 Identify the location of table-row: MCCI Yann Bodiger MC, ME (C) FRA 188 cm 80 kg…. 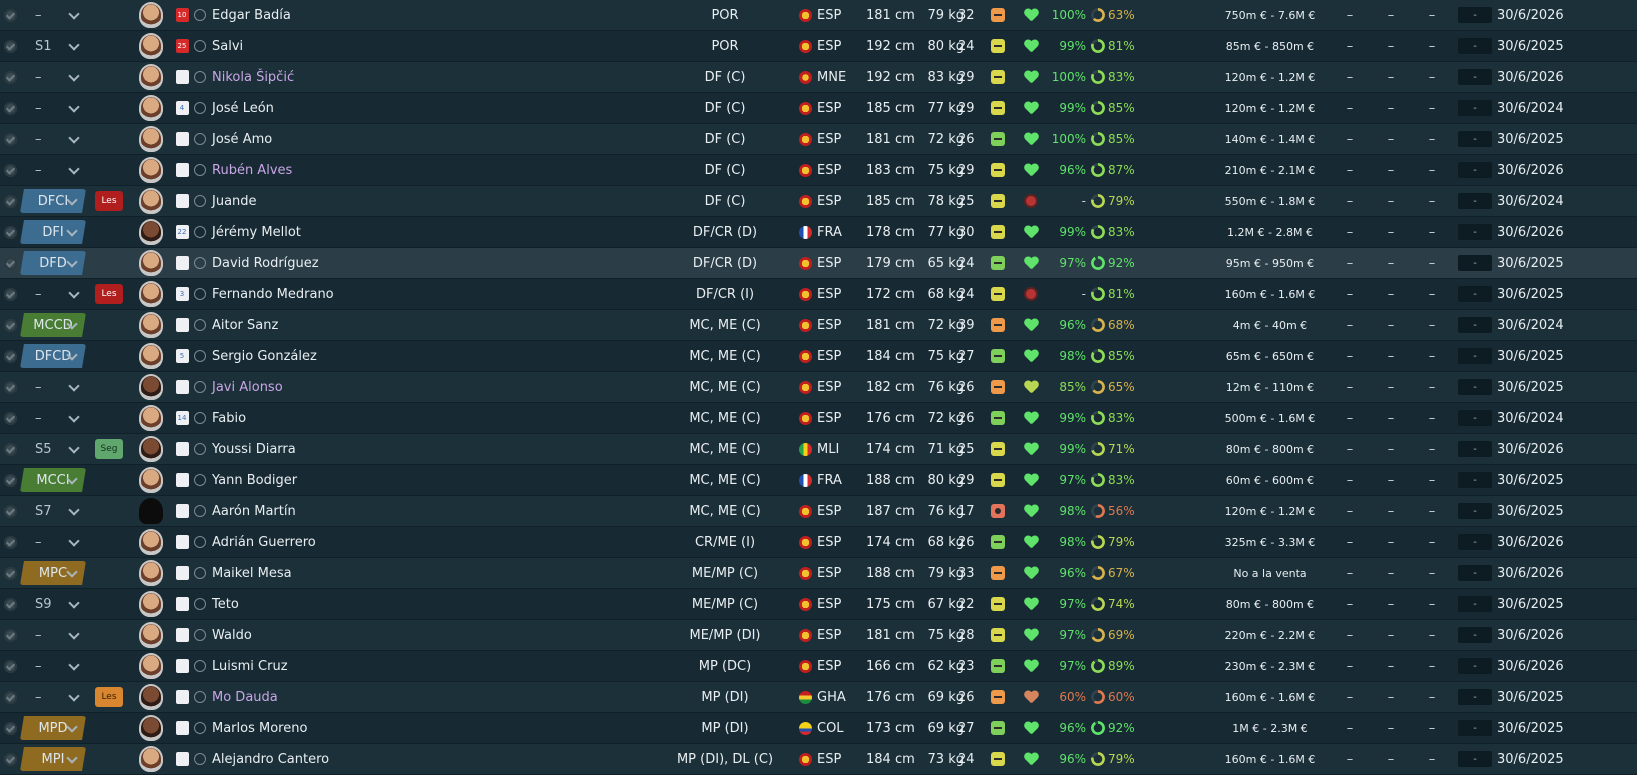
(818, 480).